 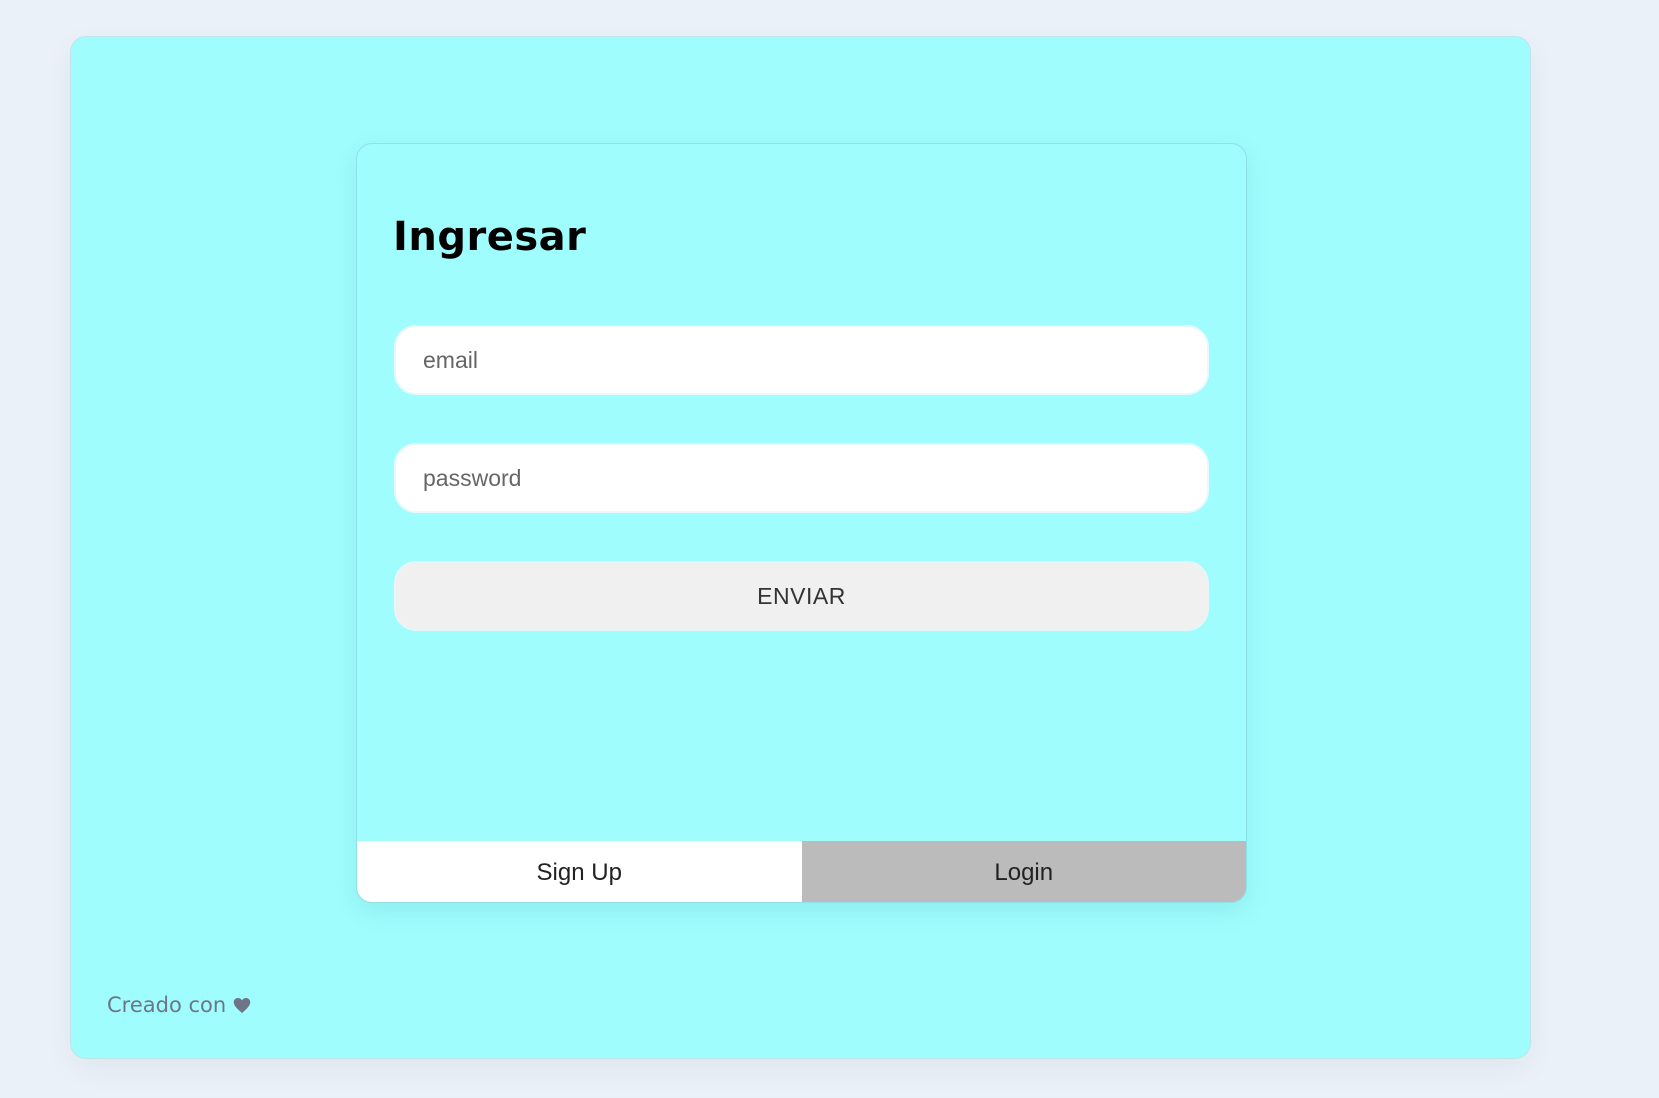 I want to click on auth-tab-bar: Sign Up Login, so click(x=801, y=871).